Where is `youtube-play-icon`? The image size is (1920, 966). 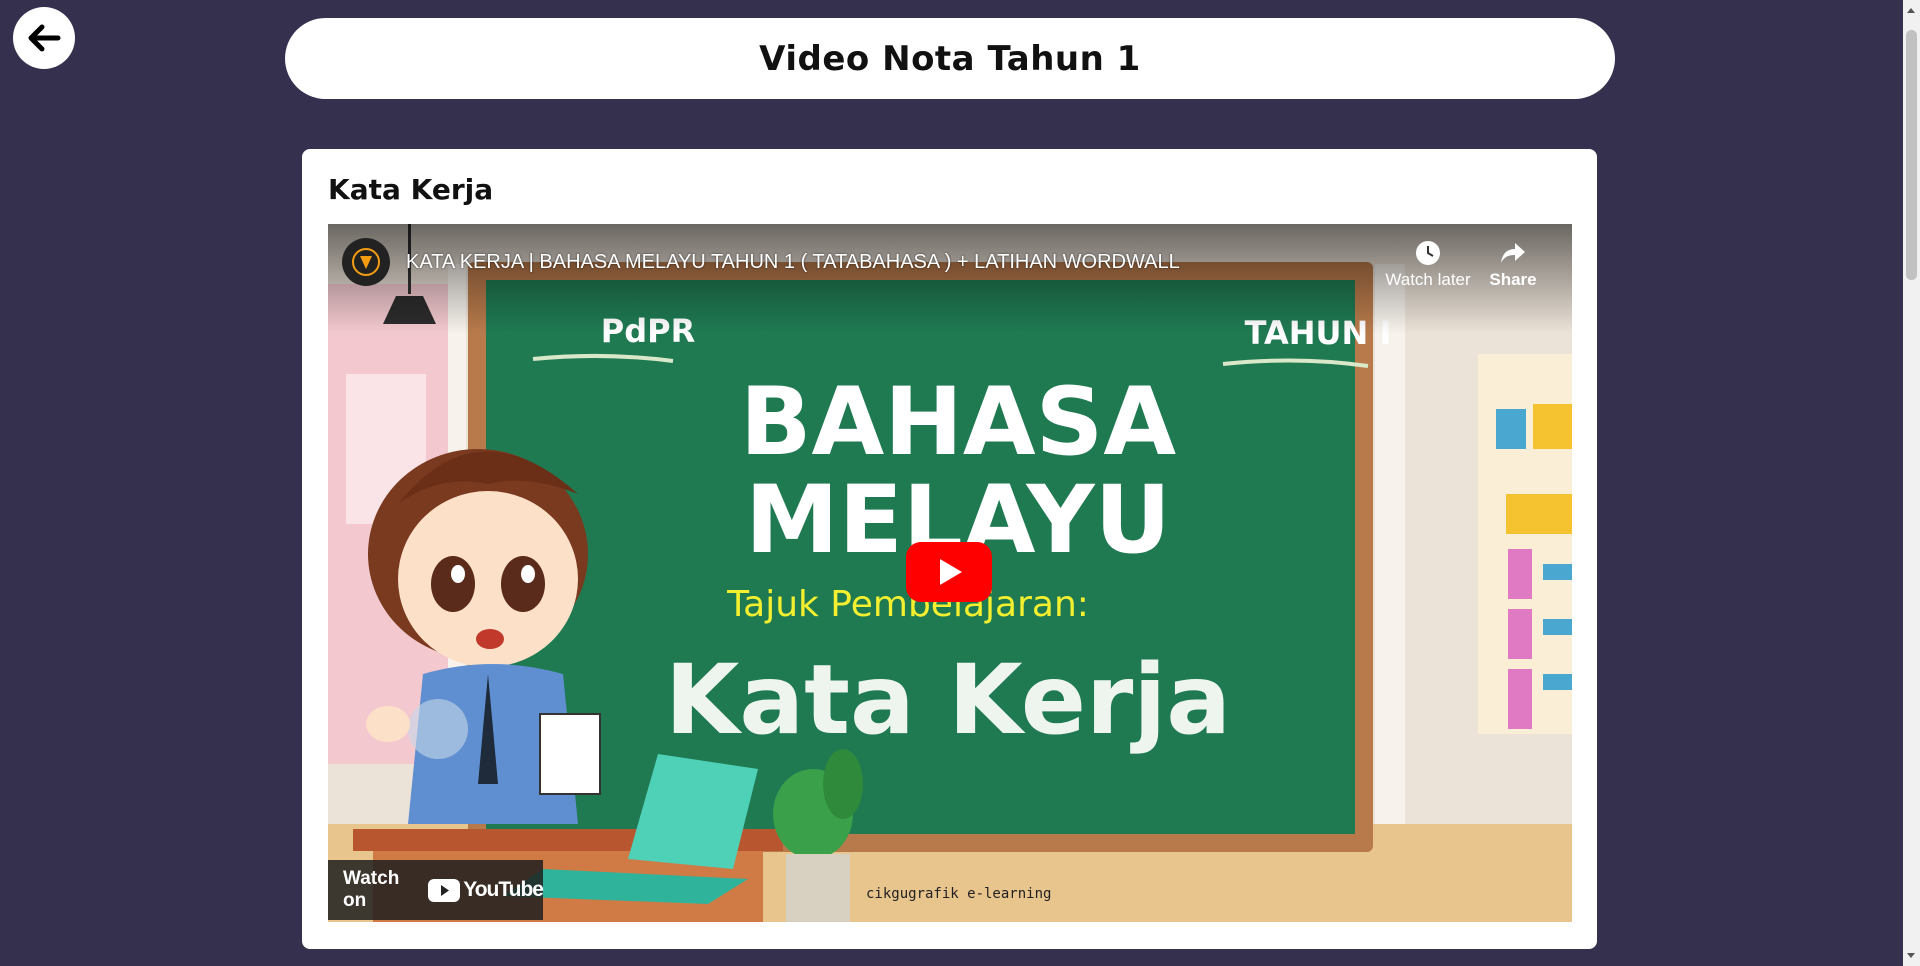
youtube-play-icon is located at coordinates (444, 890).